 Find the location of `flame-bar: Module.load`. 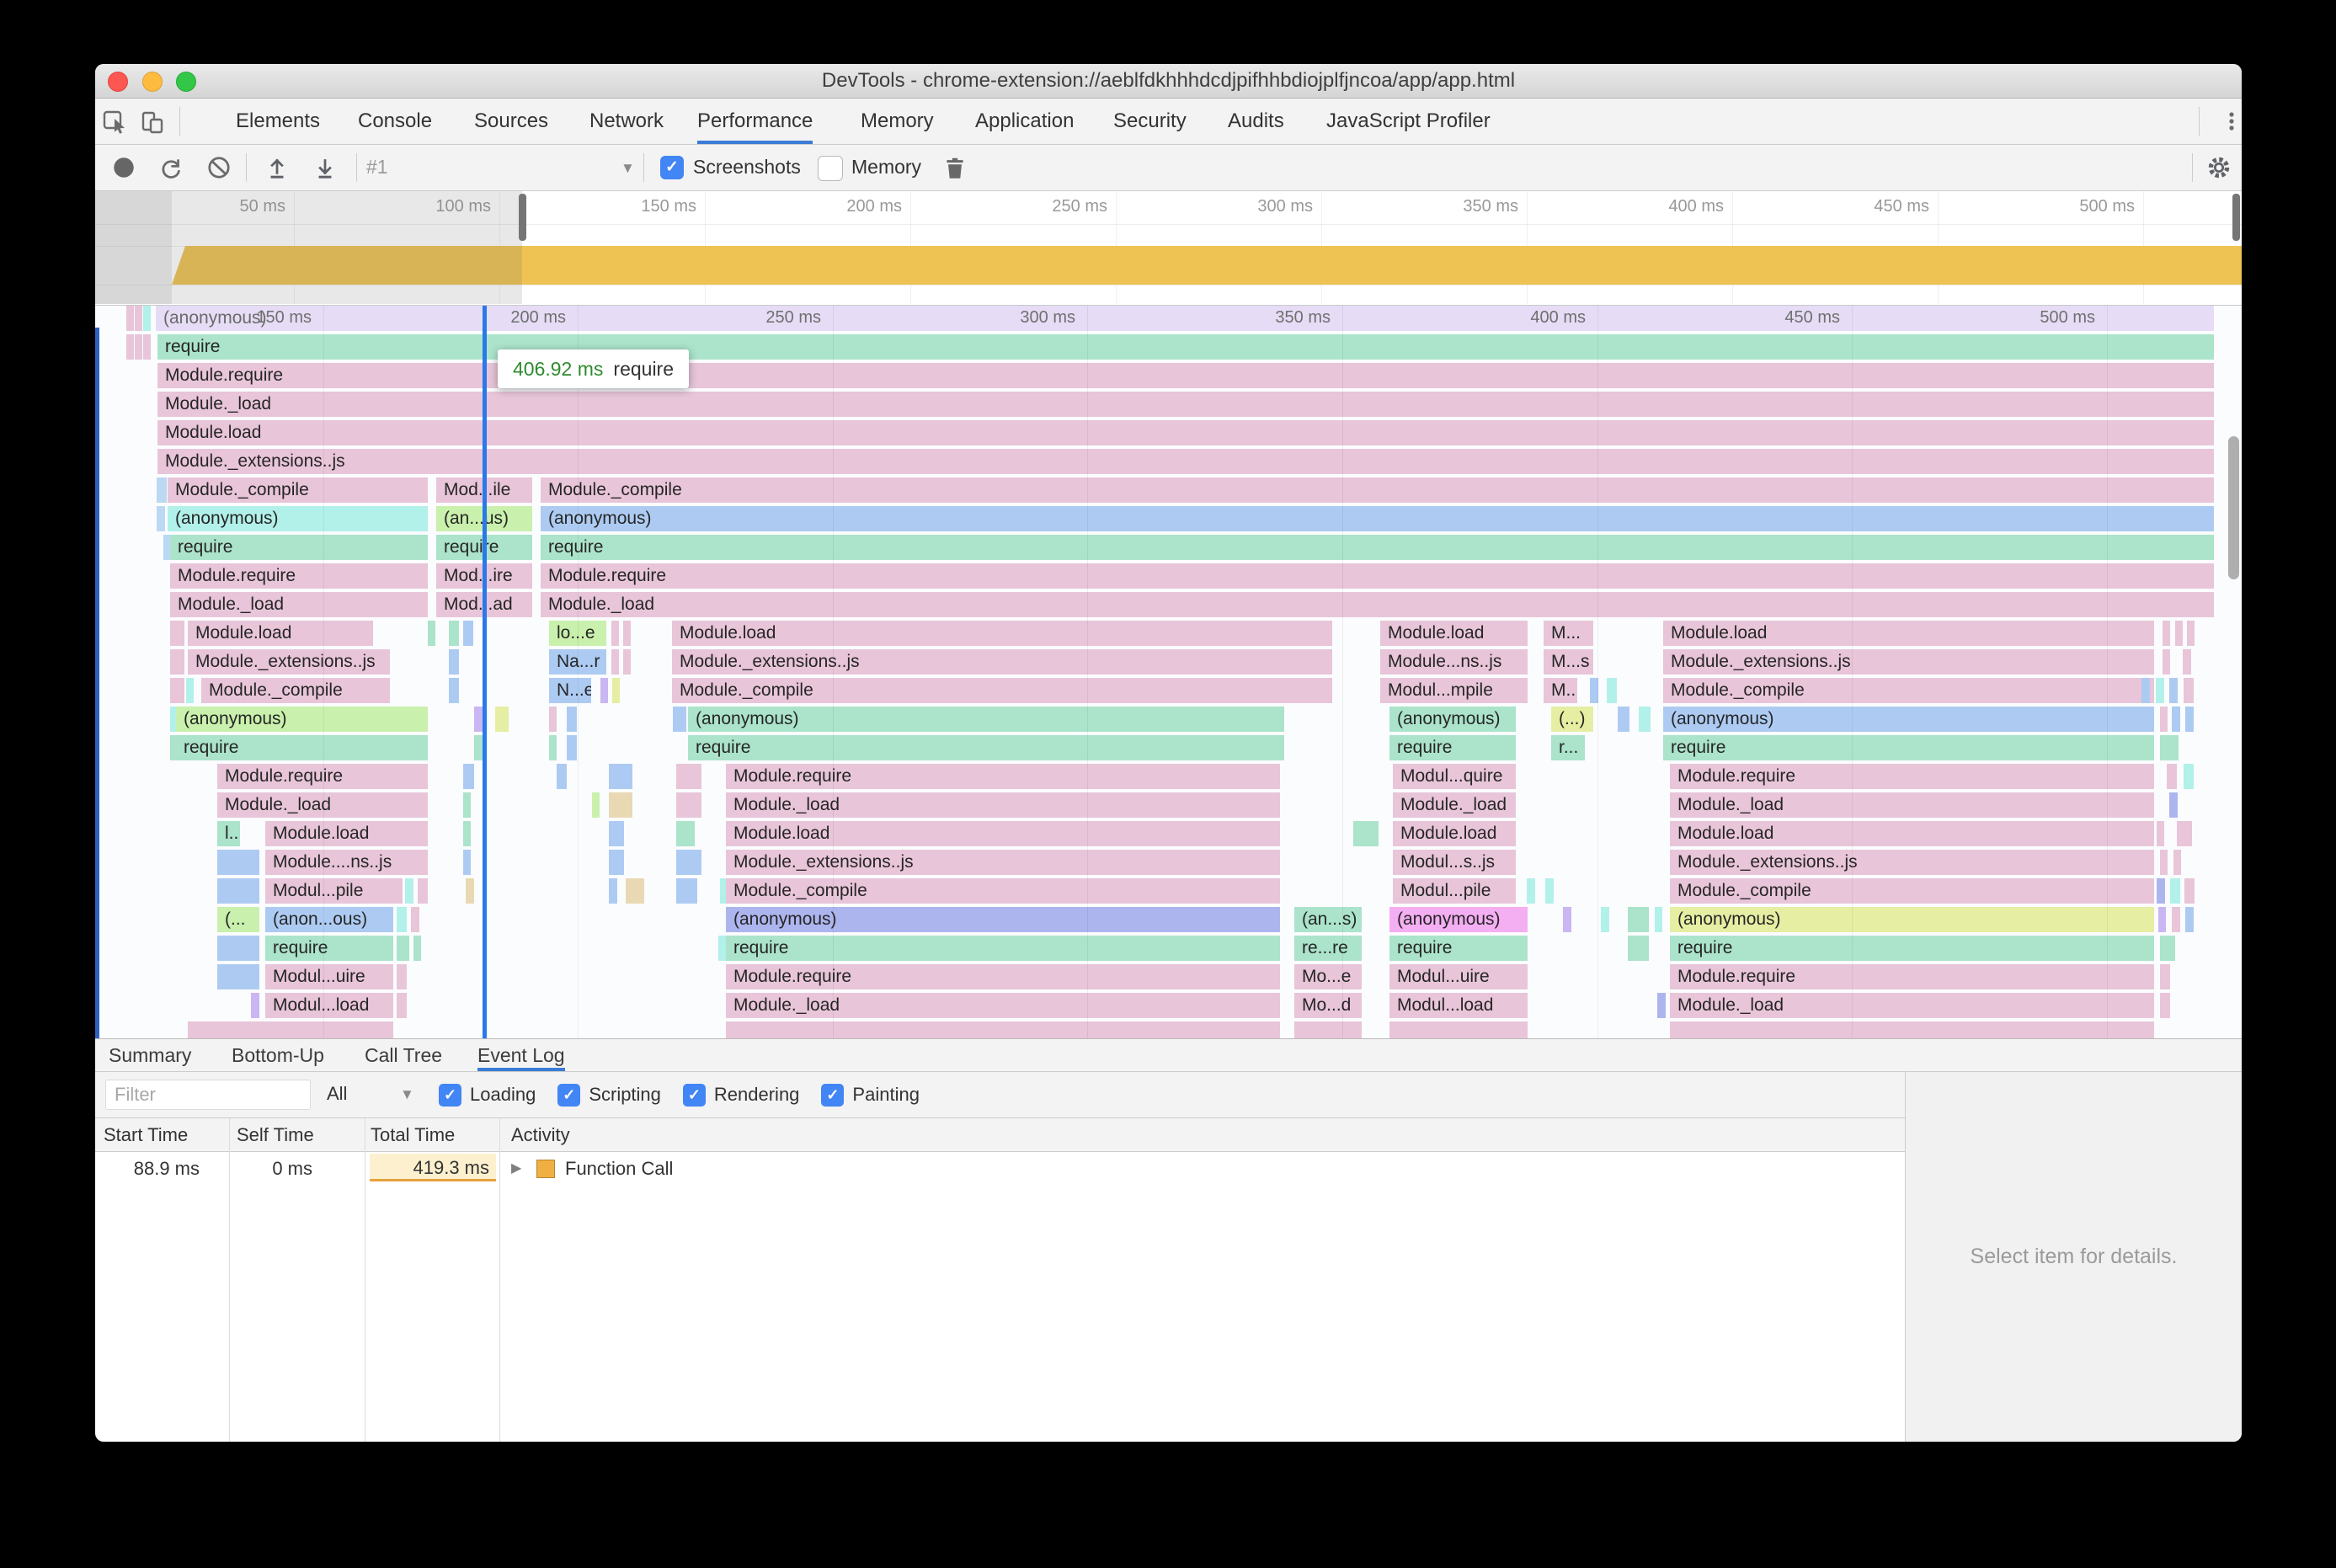

flame-bar: Module.load is located at coordinates (280, 633).